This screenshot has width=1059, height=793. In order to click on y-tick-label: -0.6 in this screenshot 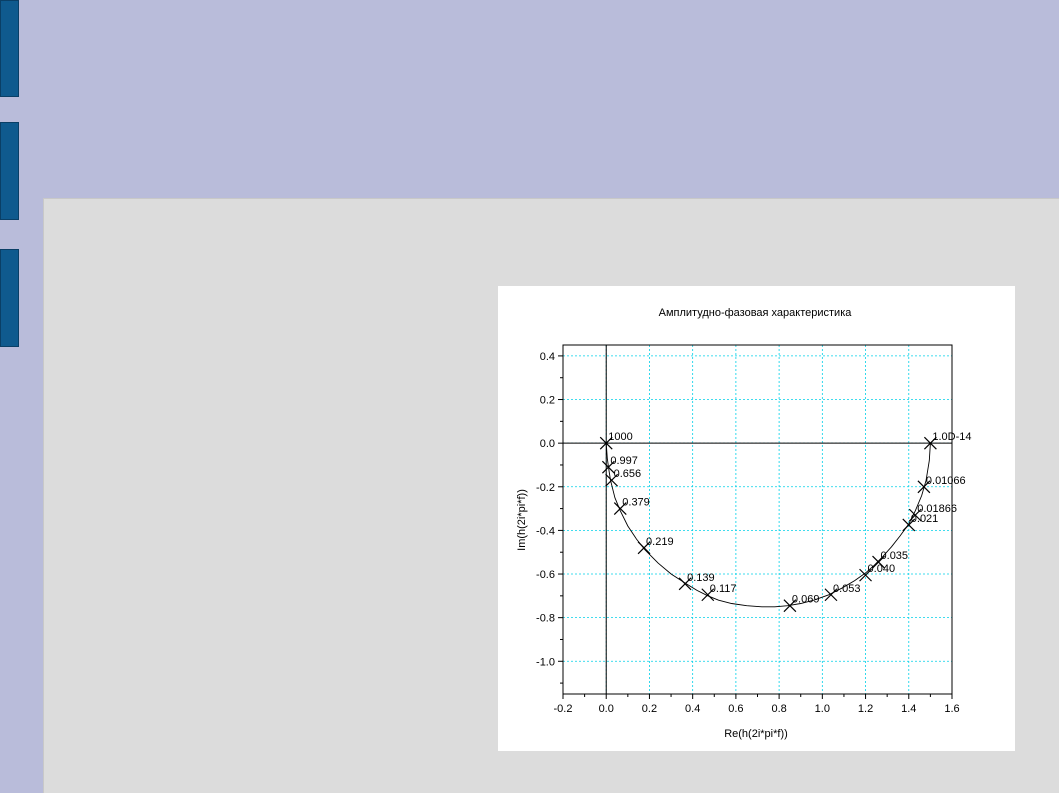, I will do `click(545, 575)`.